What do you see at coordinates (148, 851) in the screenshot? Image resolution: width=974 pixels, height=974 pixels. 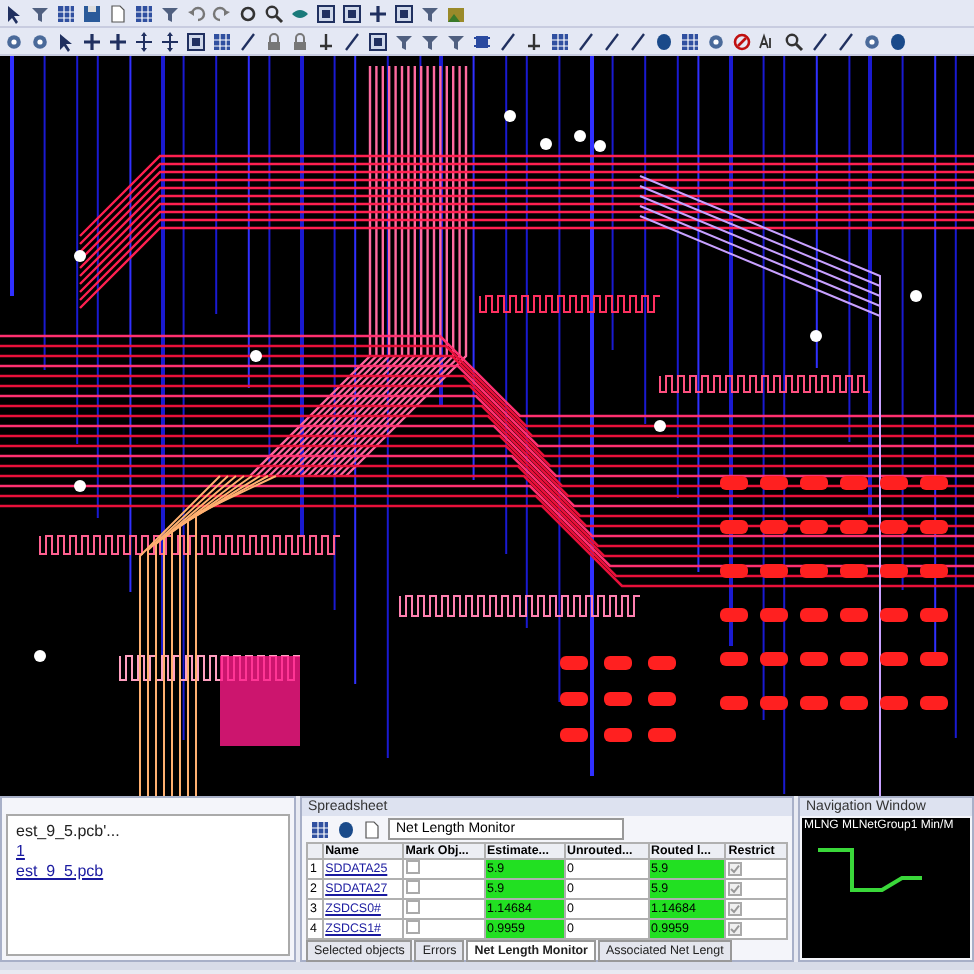 I see `file-link: 1` at bounding box center [148, 851].